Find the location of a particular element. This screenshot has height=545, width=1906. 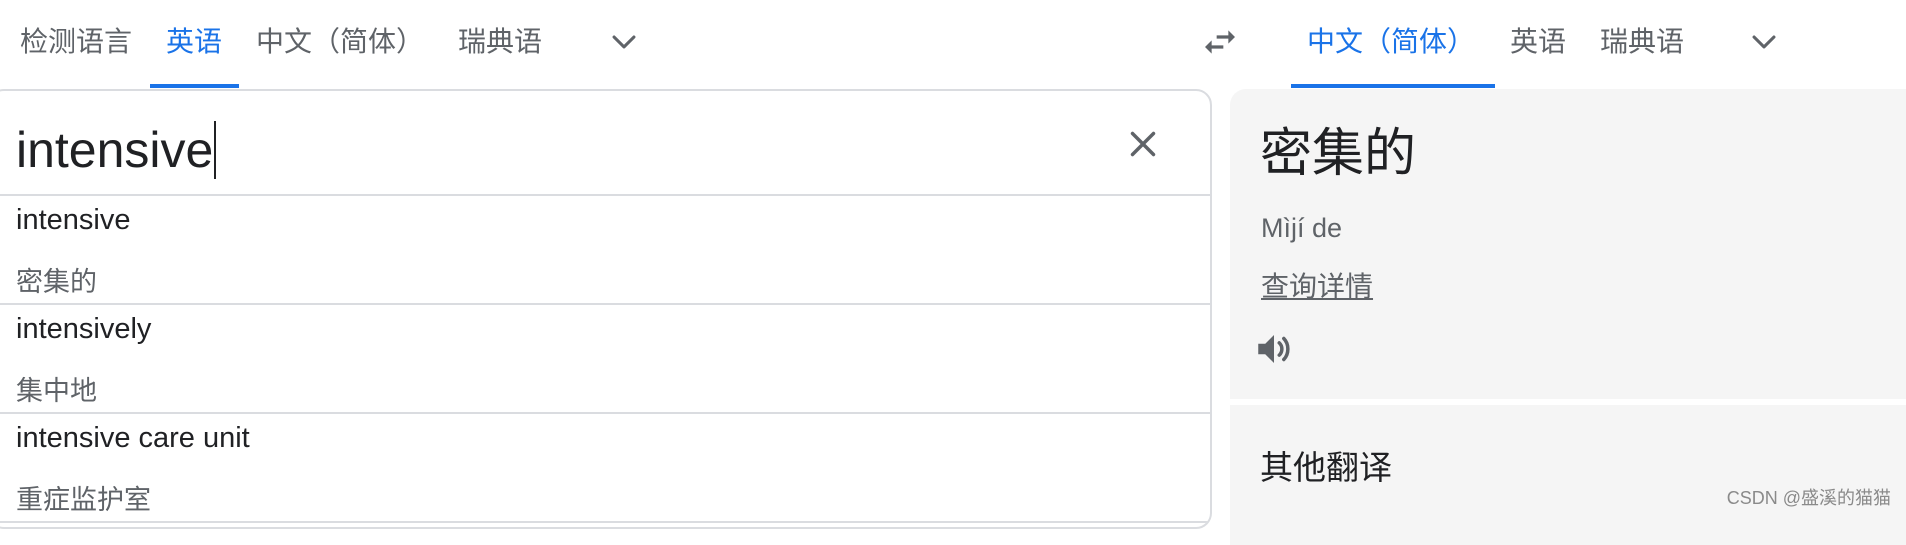

source-lang-tab-swedish: 瑞典语 is located at coordinates (500, 44).